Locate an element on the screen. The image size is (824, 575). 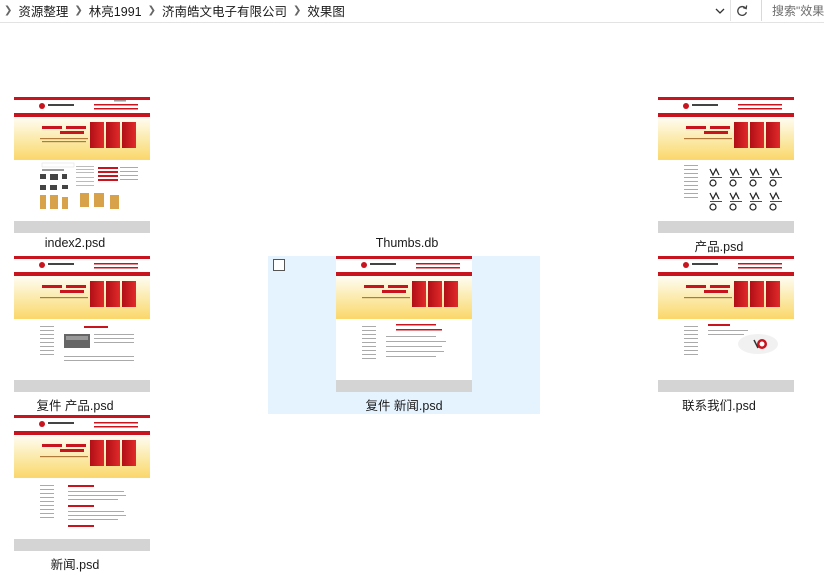
address-bar: ❯ 资源整理 ❯ 林亮1991 ❯ 济南皓文电子有限公司 ❯ 效果图 is located at coordinates (412, 11).